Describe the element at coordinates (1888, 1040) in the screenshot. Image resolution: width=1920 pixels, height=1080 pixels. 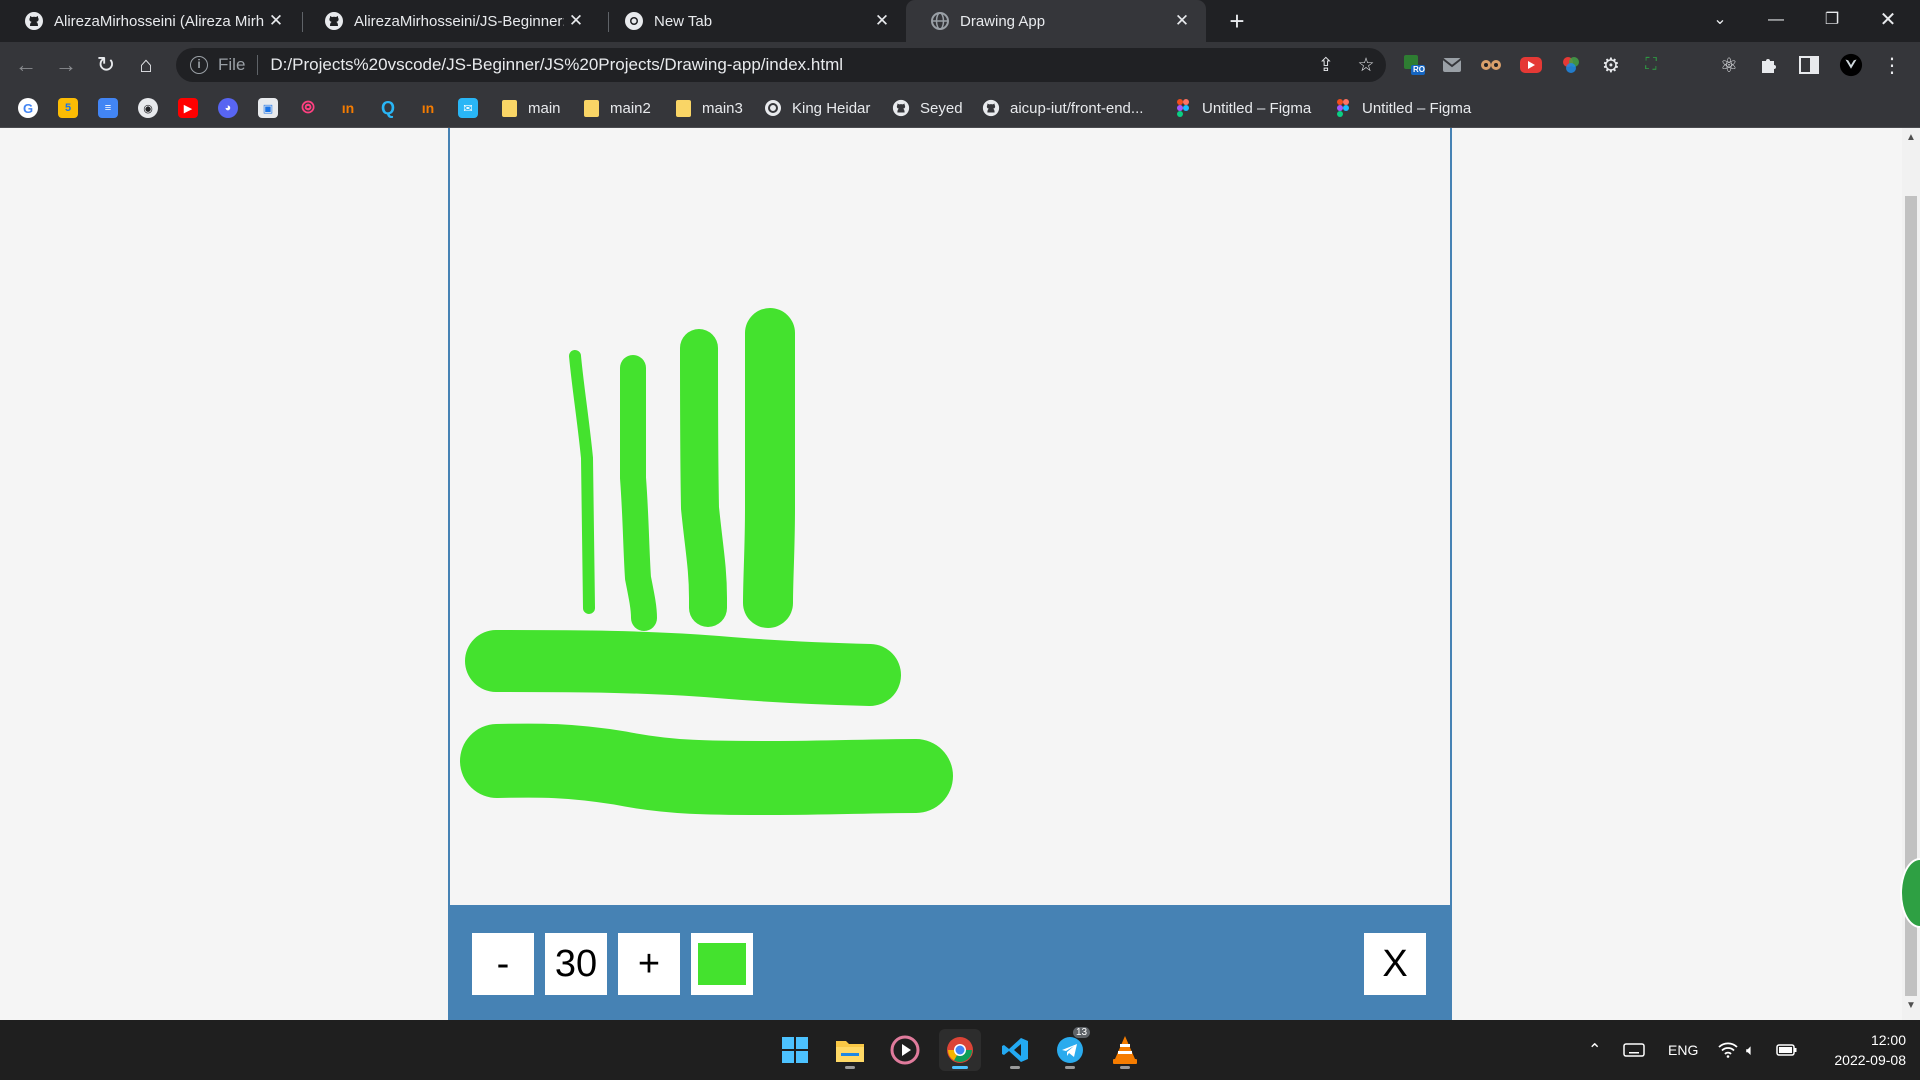
I see `clock-time: 12:00` at that location.